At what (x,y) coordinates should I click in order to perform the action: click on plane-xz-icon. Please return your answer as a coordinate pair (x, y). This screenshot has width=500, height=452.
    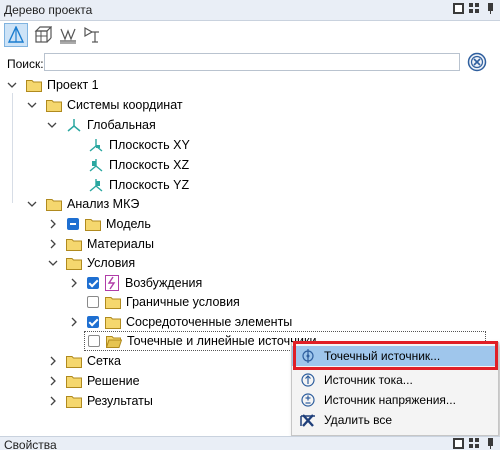
    Looking at the image, I should click on (96, 165).